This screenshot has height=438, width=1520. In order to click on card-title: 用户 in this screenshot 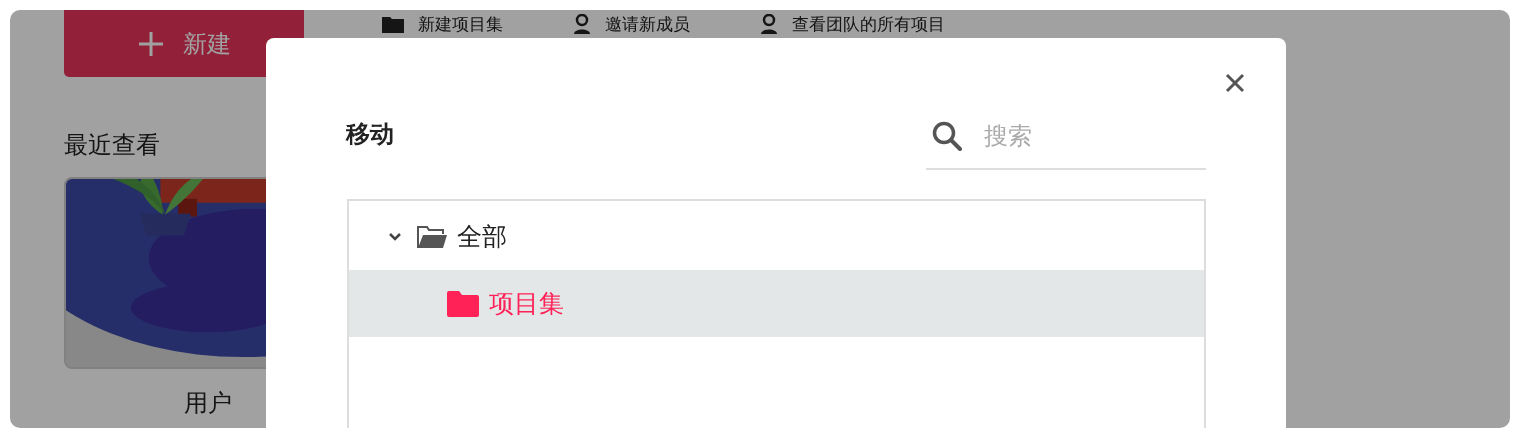, I will do `click(208, 403)`.